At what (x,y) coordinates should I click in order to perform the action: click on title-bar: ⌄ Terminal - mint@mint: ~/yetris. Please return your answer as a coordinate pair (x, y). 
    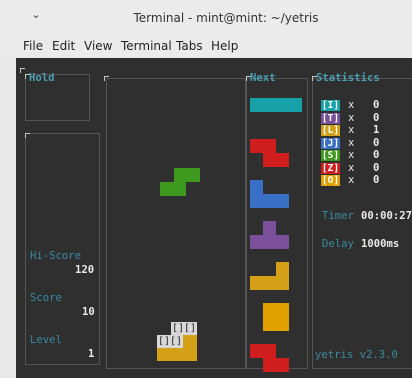
    Looking at the image, I should click on (206, 17).